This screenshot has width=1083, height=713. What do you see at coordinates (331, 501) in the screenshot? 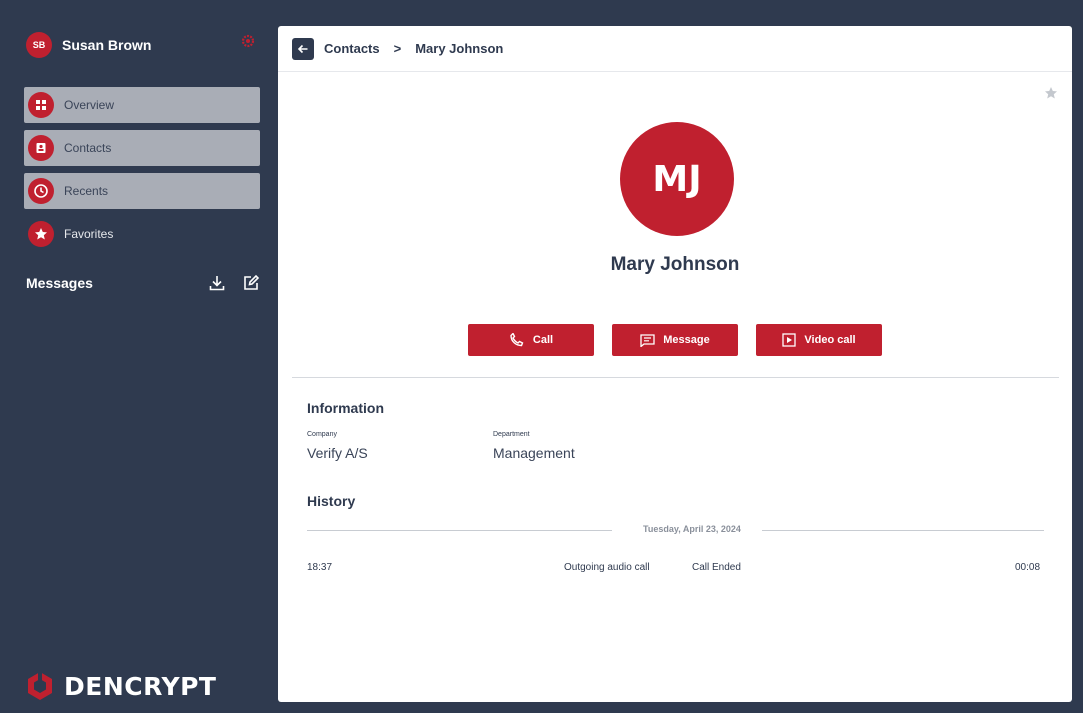
I see `history-title: History` at bounding box center [331, 501].